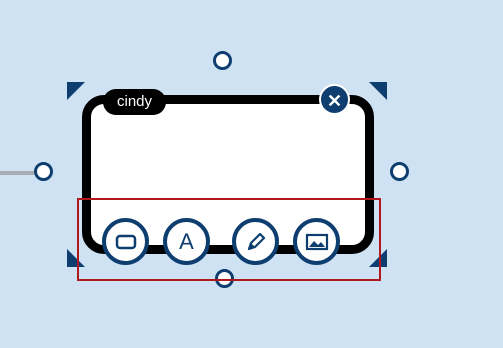 This screenshot has width=503, height=348. I want to click on close-button: ✕, so click(334, 99).